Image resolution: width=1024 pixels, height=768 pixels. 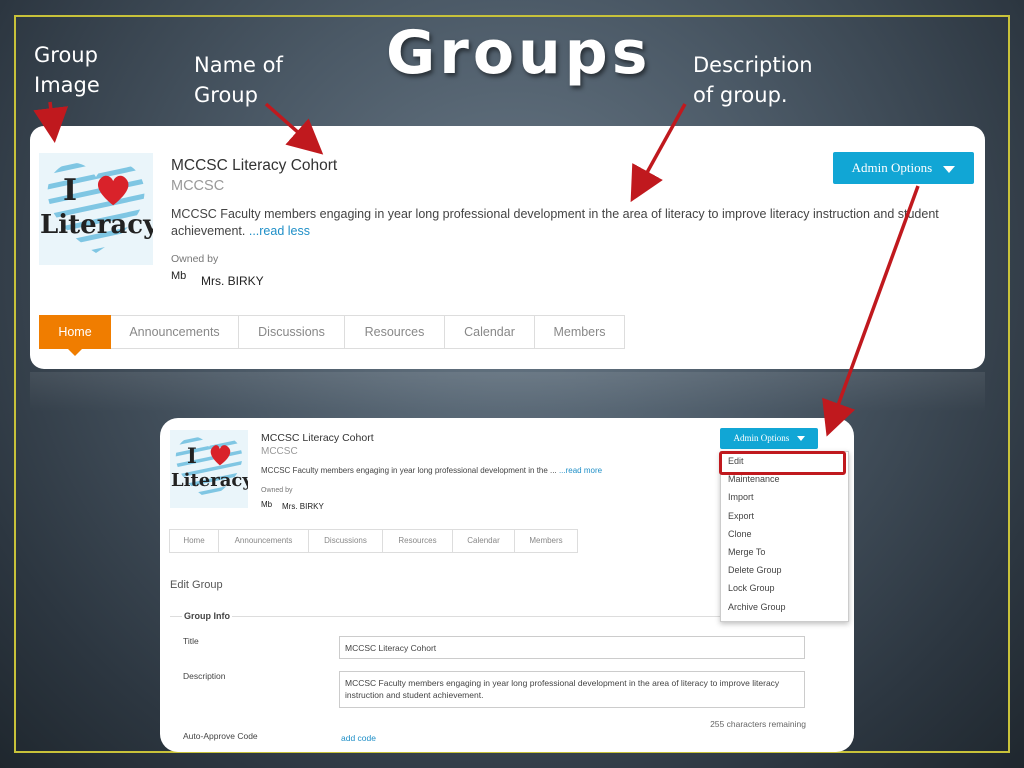 What do you see at coordinates (51, 122) in the screenshot?
I see `arrow-group-image` at bounding box center [51, 122].